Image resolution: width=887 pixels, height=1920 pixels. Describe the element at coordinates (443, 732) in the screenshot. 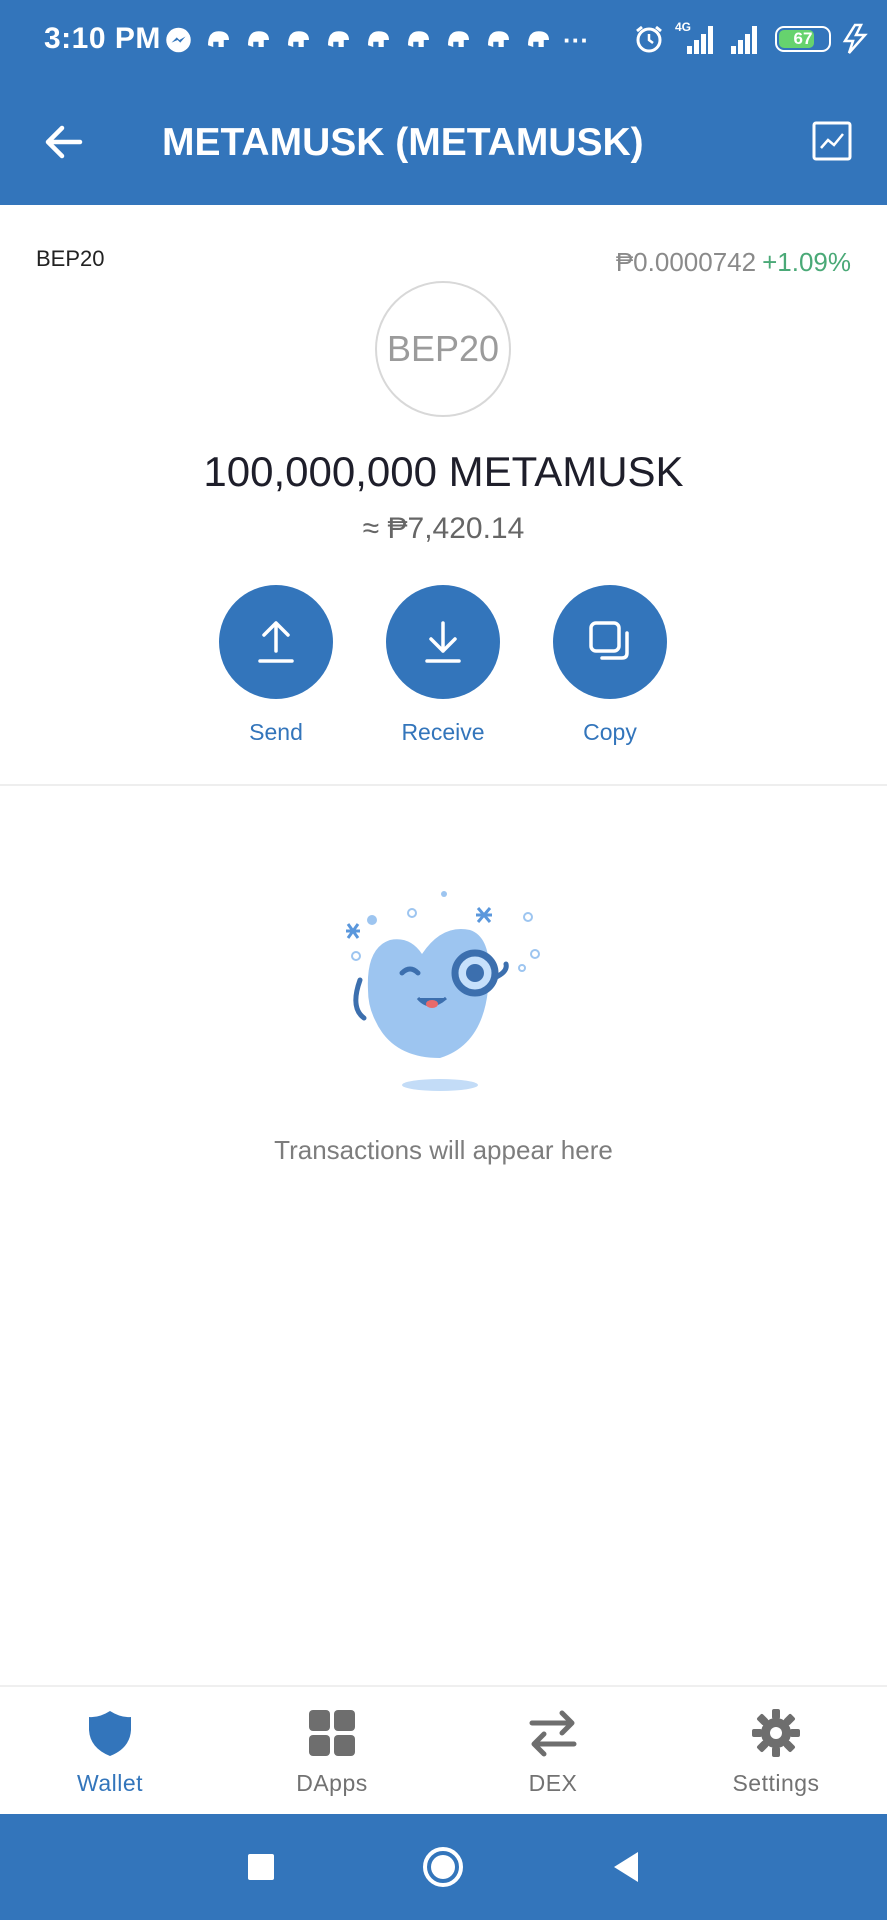

I see `receive-label: Receive` at that location.